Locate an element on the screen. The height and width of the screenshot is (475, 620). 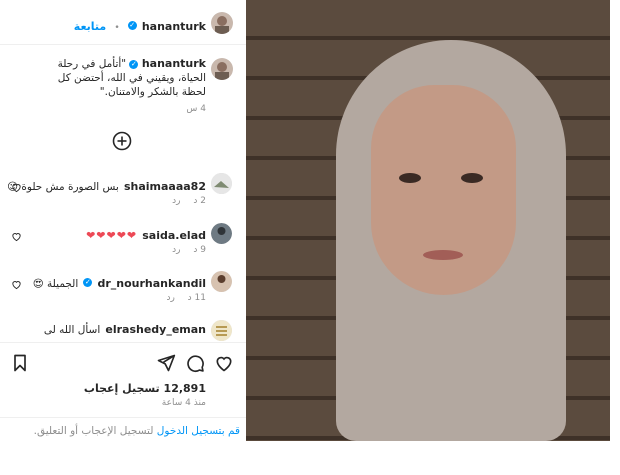
bookmark-icon is located at coordinates (20, 363).